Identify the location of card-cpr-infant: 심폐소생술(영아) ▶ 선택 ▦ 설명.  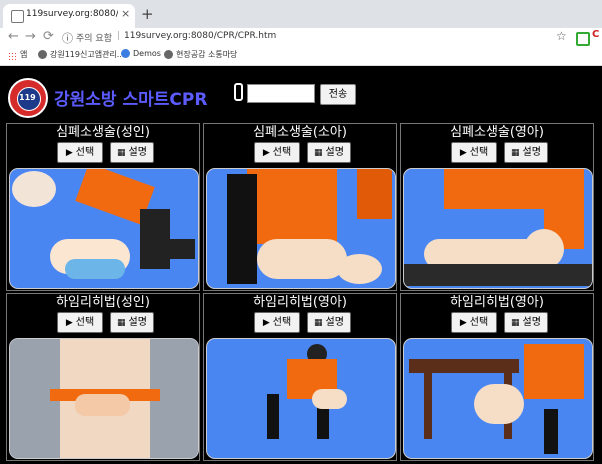
(497, 207).